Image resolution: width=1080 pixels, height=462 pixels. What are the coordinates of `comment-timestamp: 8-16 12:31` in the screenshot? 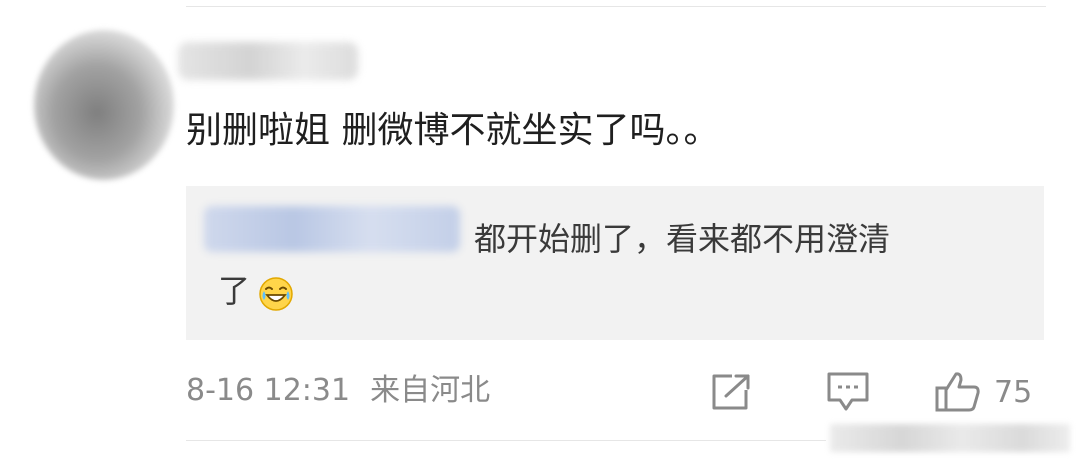 It's located at (268, 390).